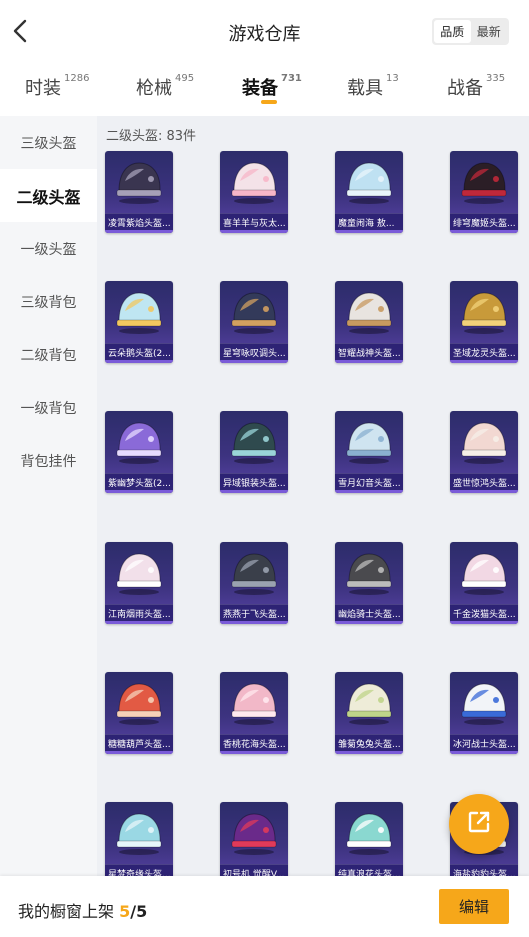 Image resolution: width=529 pixels, height=937 pixels. I want to click on sidebar-item-level1-backpack: 一级背包, so click(48, 407).